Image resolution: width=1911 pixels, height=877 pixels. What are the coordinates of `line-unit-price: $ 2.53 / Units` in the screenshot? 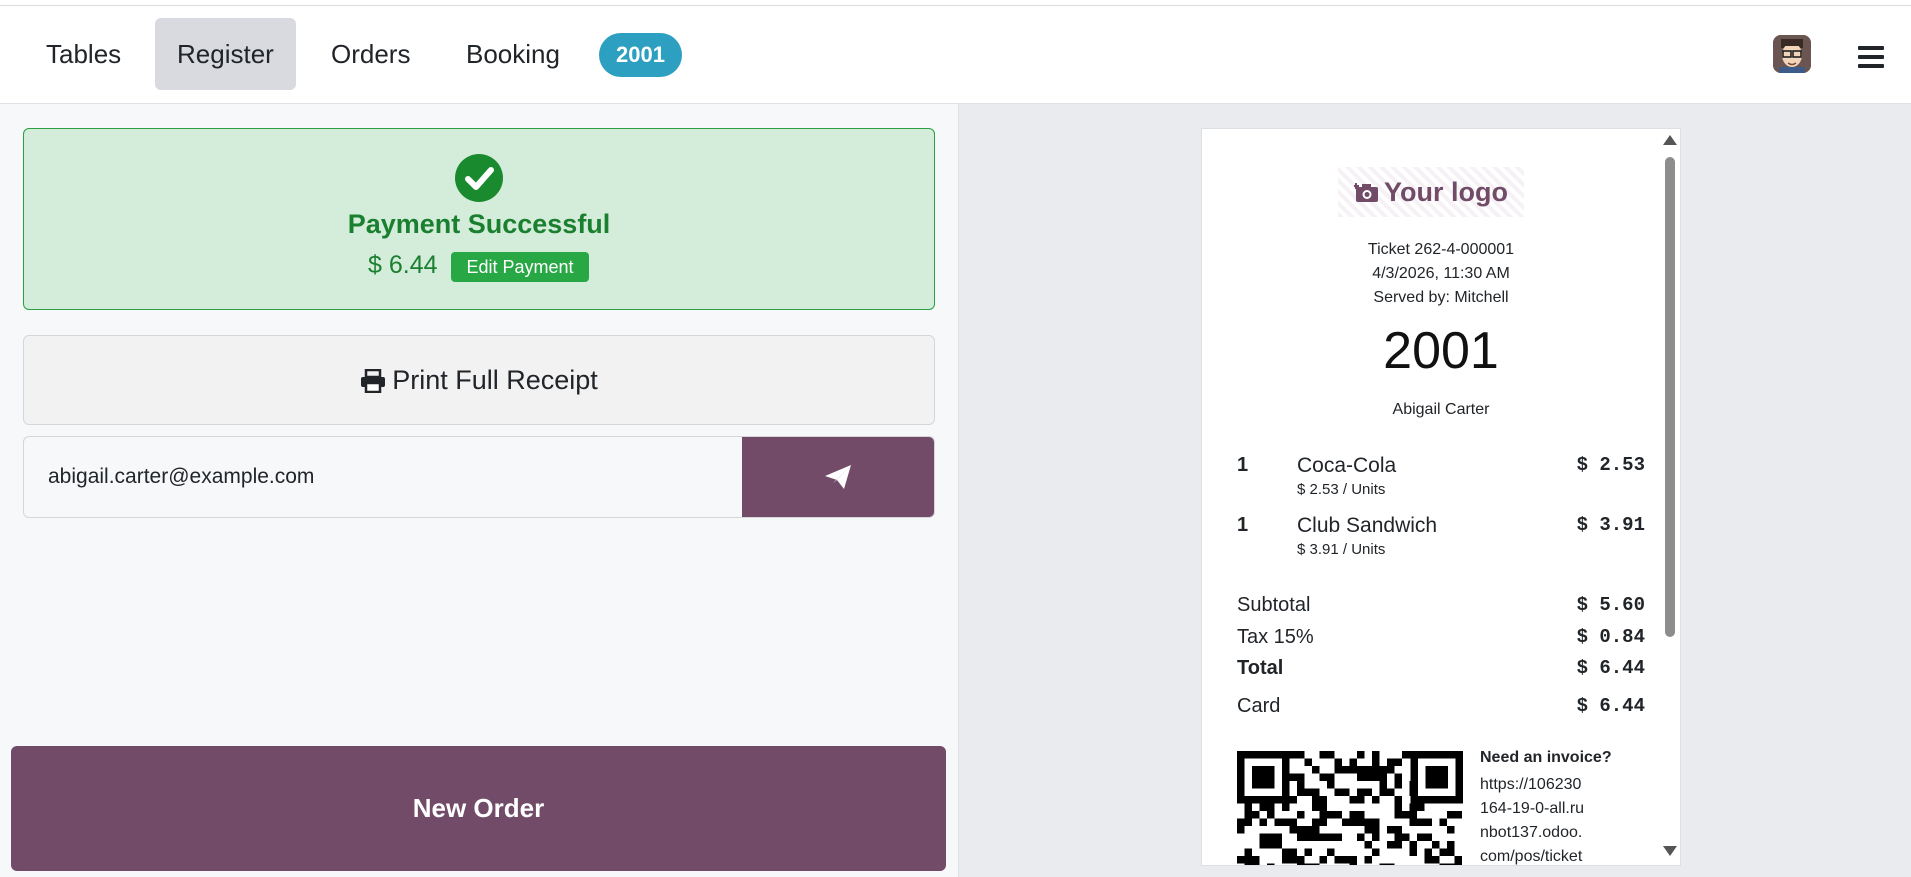 It's located at (1341, 489).